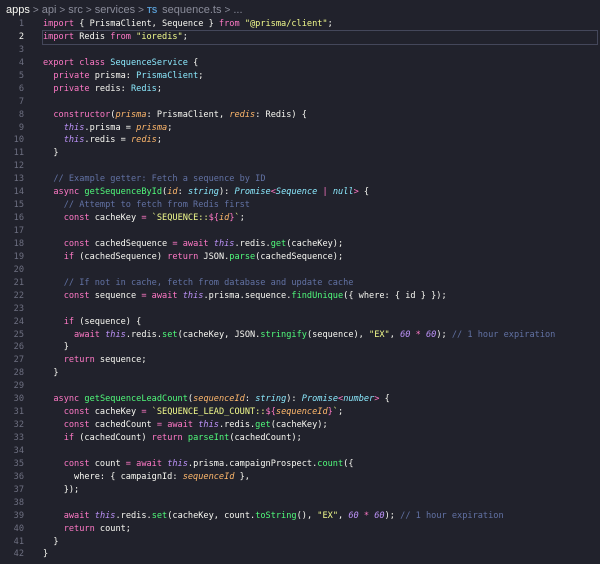  I want to click on code-token: return, so click(183, 256).